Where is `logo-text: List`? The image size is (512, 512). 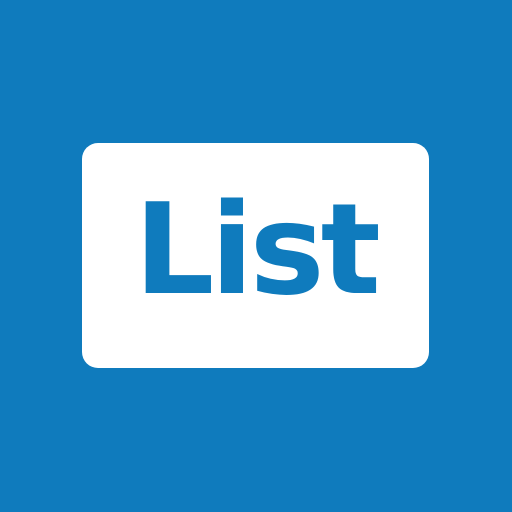 logo-text: List is located at coordinates (257, 249).